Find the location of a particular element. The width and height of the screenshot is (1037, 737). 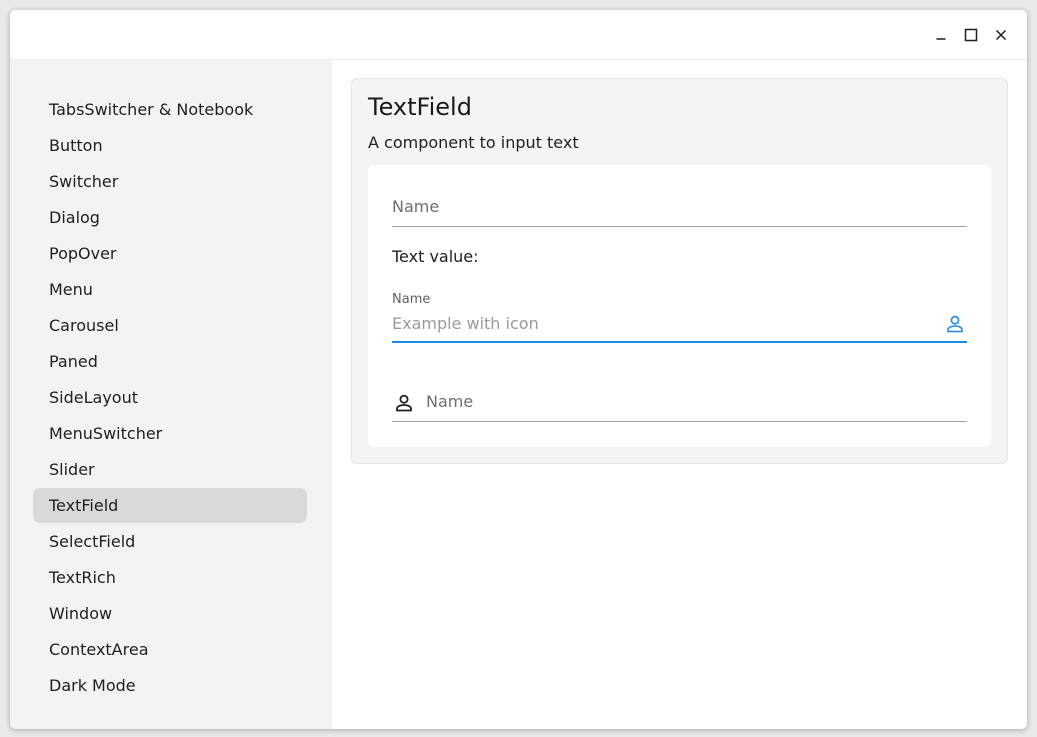

sidebar-item-paned: Paned is located at coordinates (170, 361).